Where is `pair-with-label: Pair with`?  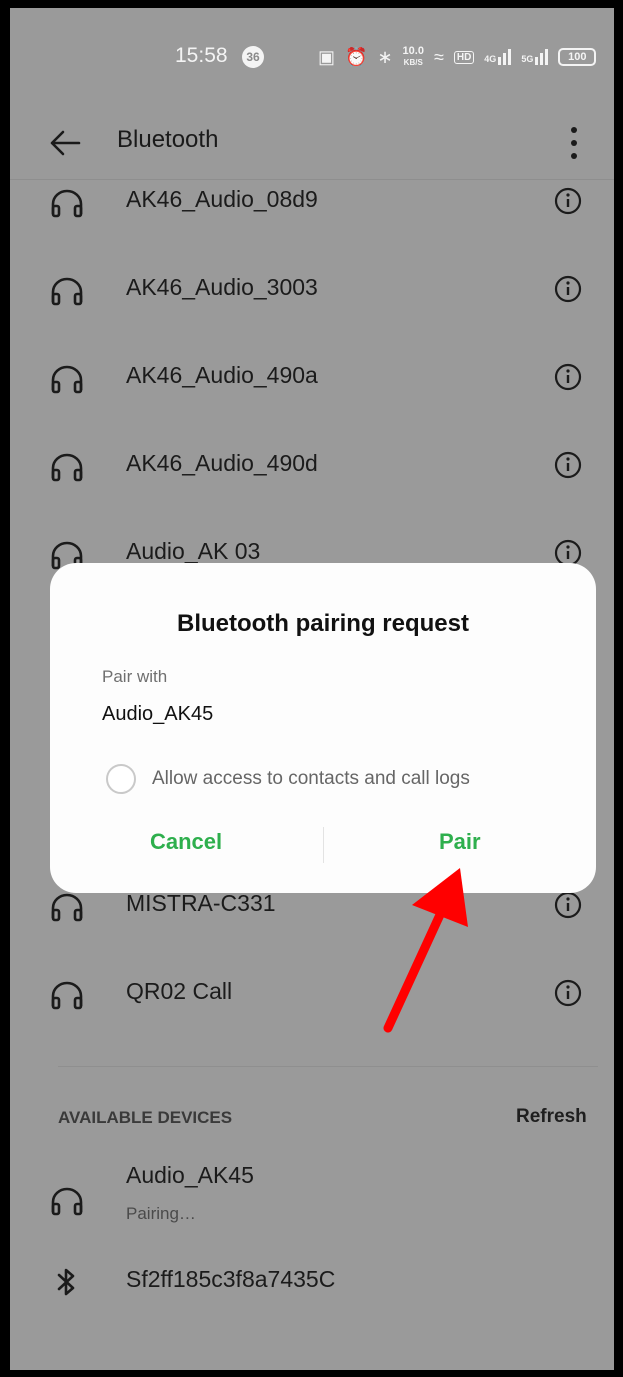 pair-with-label: Pair with is located at coordinates (135, 676).